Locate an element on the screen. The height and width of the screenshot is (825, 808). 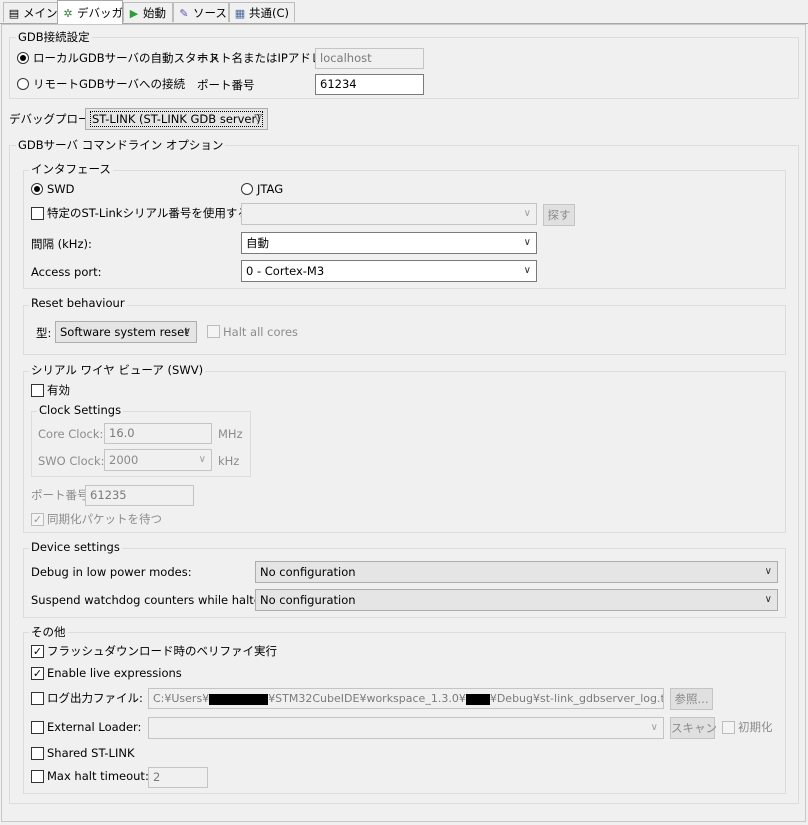
other-title: その他 is located at coordinates (48, 632).